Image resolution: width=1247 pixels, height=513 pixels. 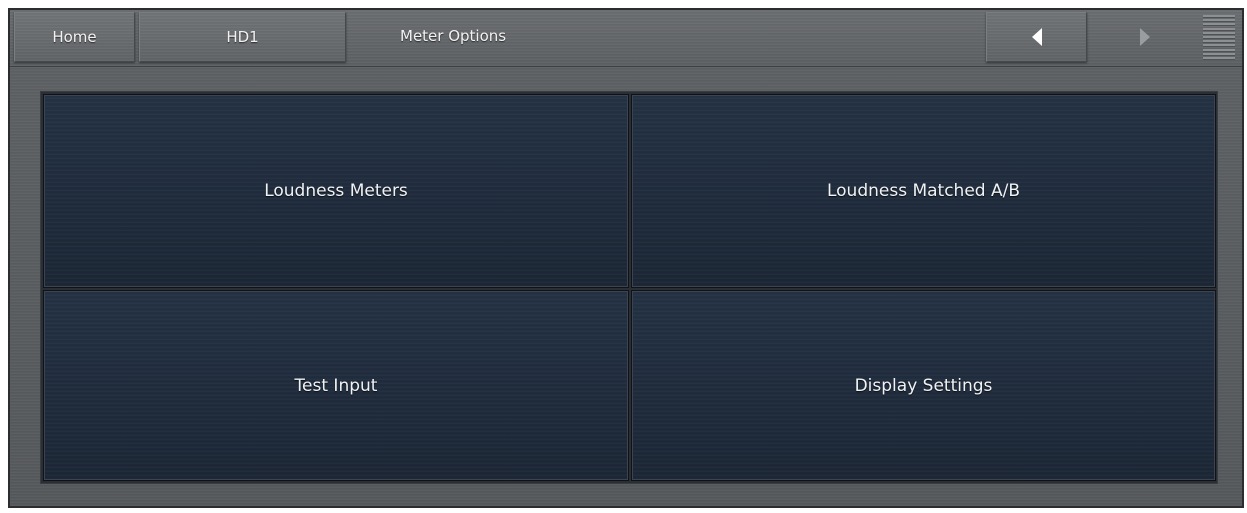 I want to click on triangle-left-icon, so click(x=1036, y=37).